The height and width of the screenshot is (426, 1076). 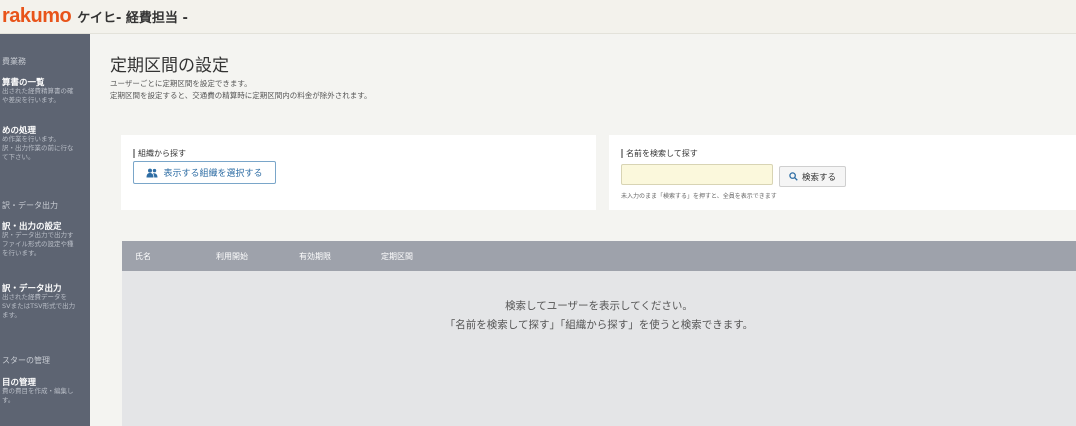 I want to click on sidebar-item-desc: ます。, so click(x=11, y=315).